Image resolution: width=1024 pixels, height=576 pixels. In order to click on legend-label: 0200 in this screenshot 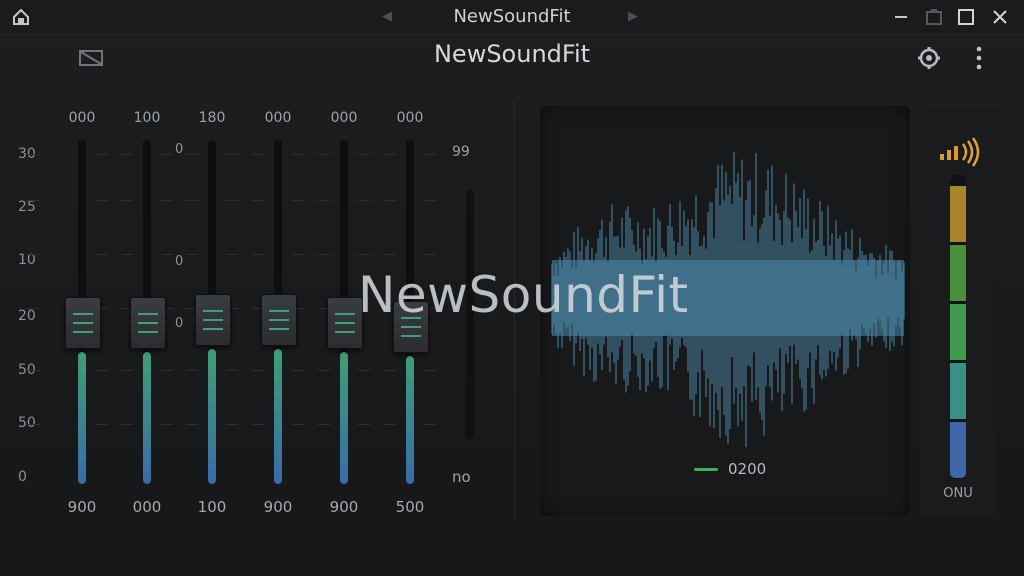, I will do `click(747, 469)`.